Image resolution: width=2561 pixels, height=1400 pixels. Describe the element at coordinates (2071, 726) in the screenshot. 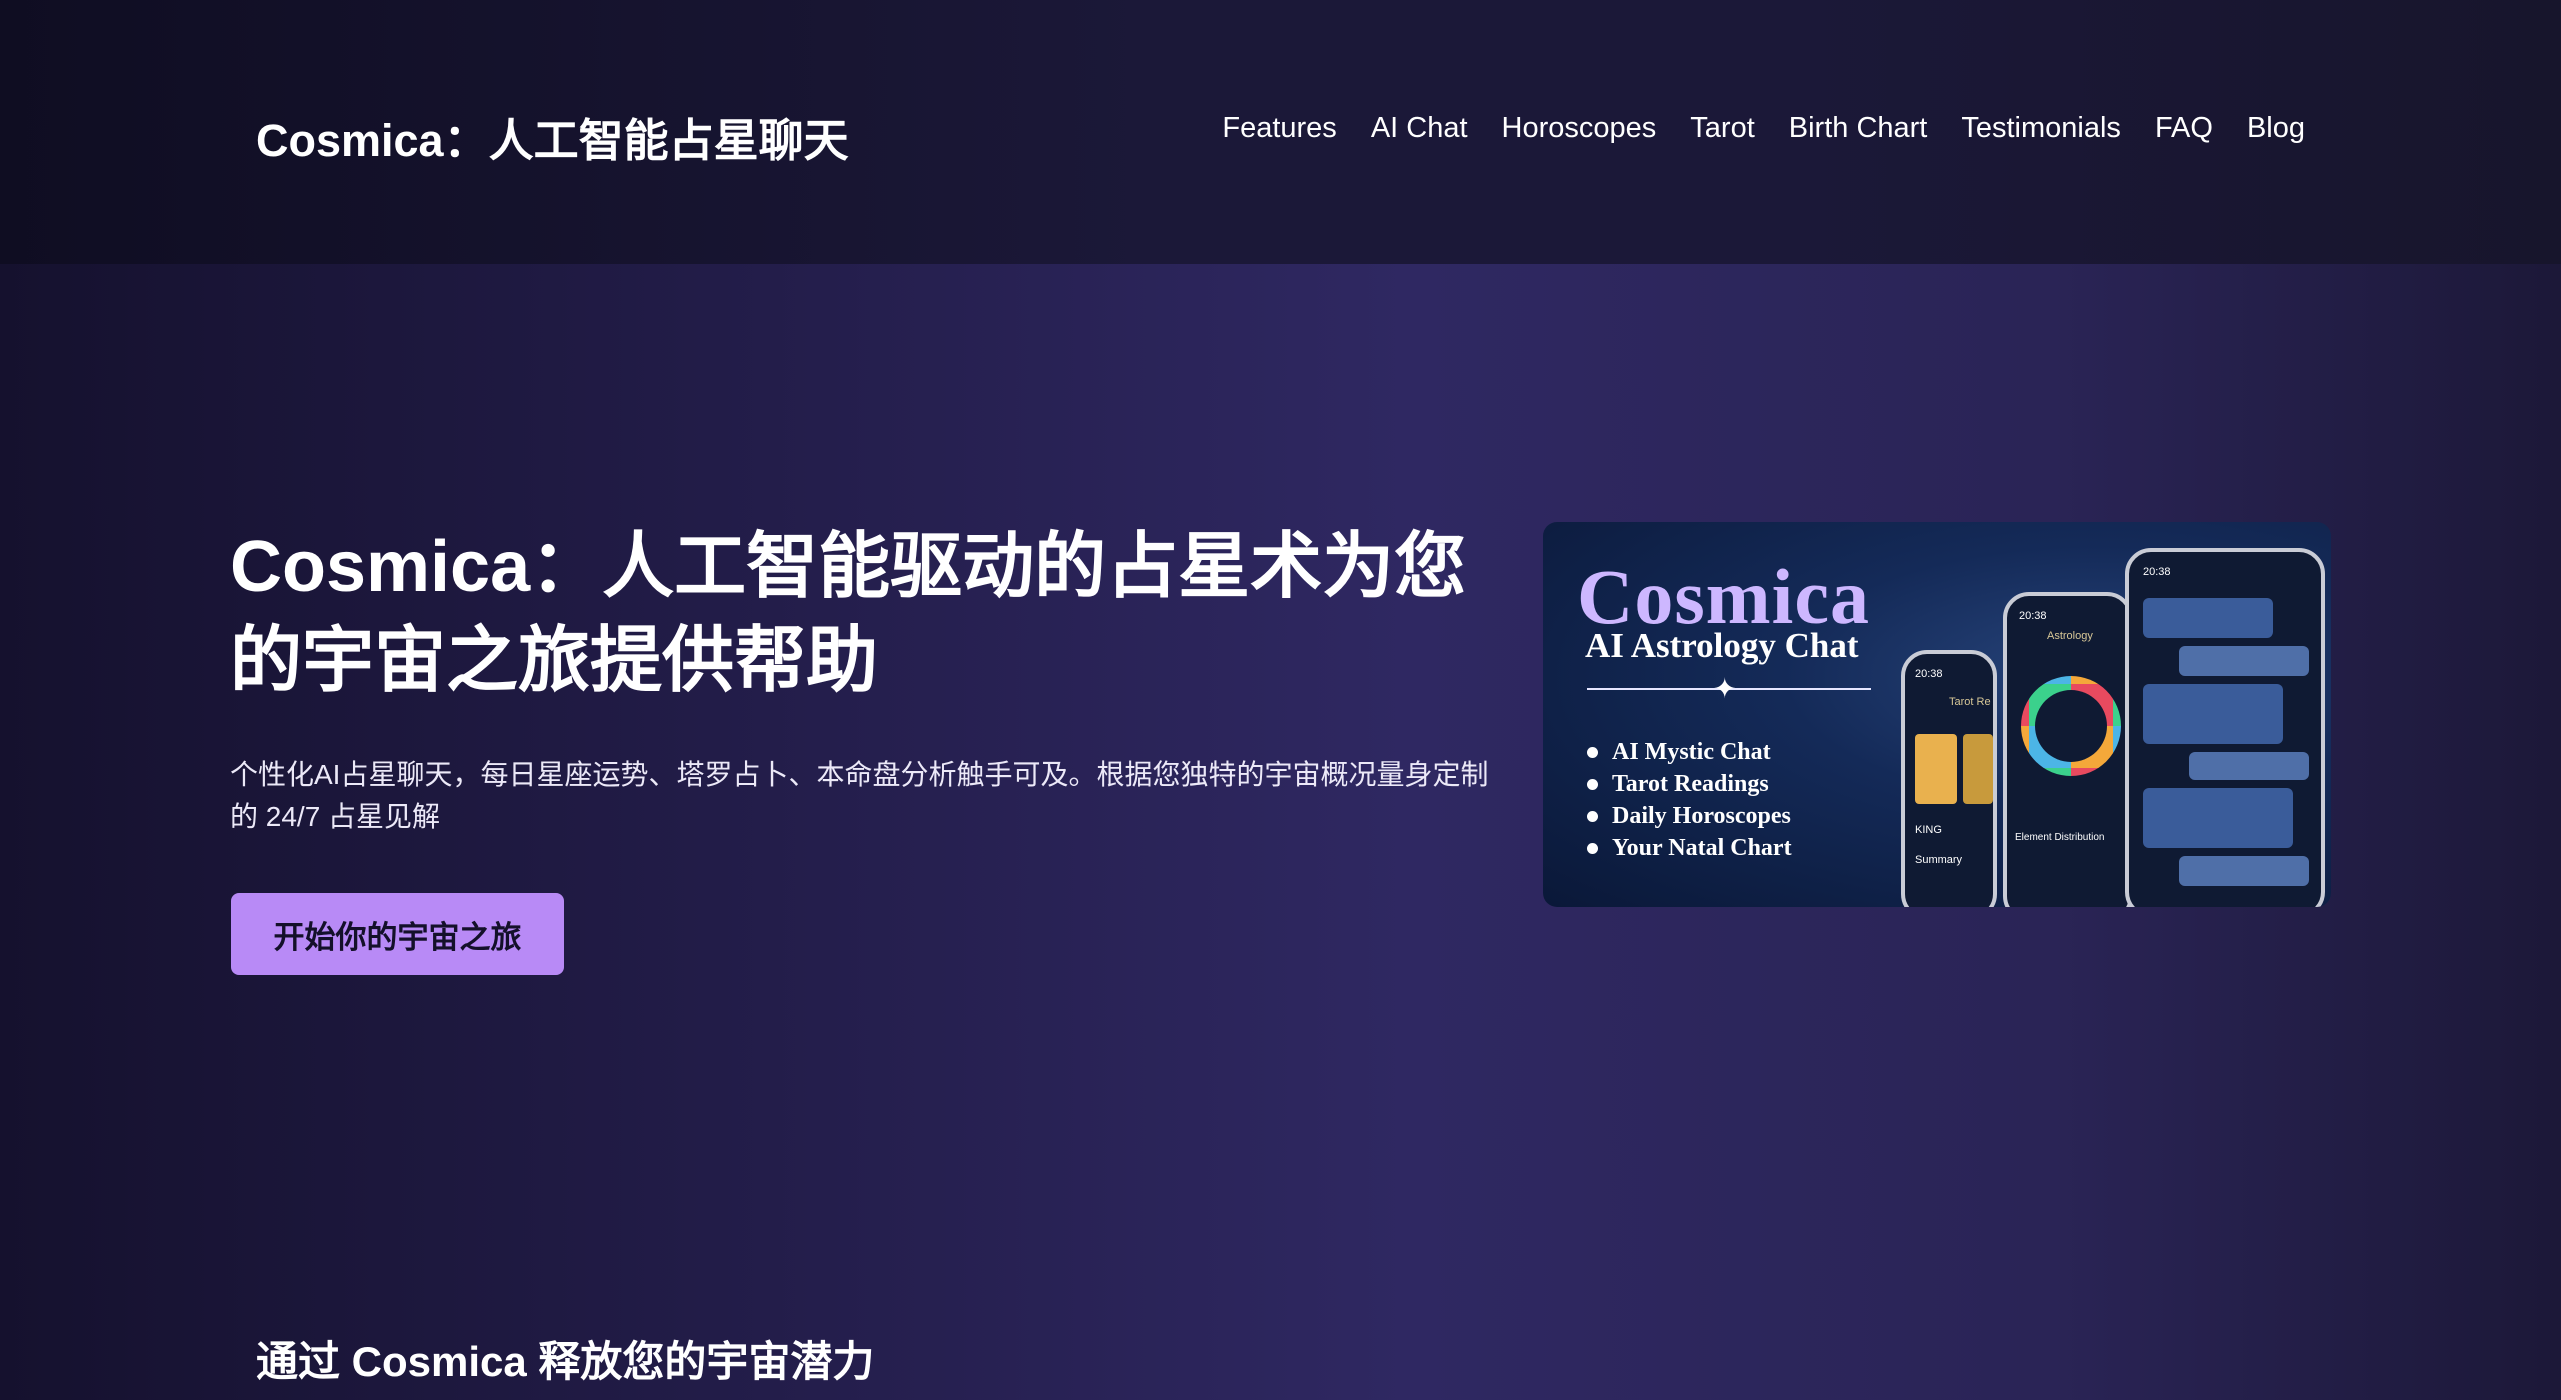

I see `natal-chart-wheel-icon` at that location.